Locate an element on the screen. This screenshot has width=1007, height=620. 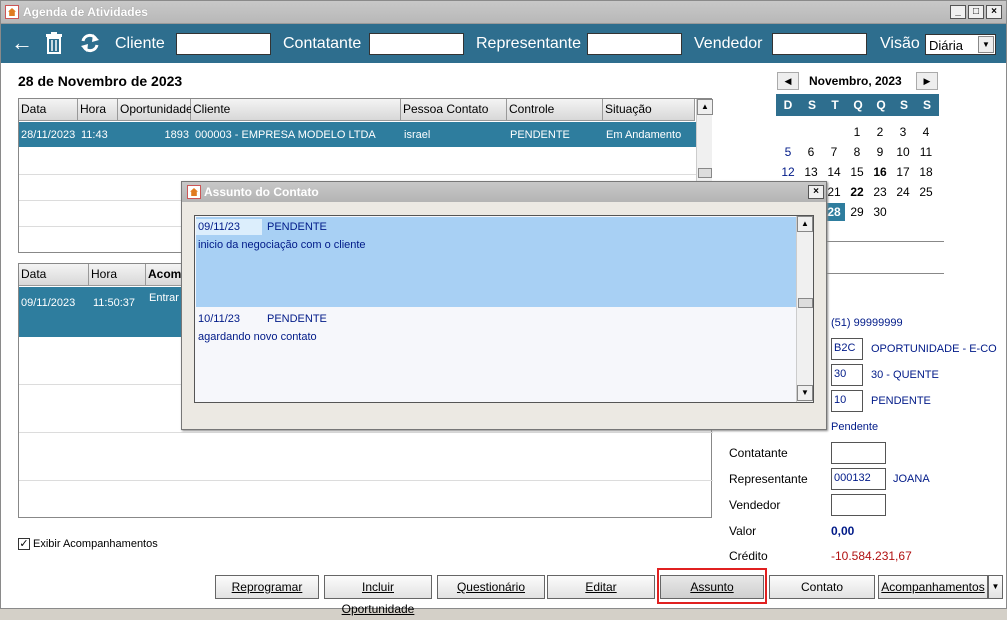
grid1-header-hora: Hora is located at coordinates (98, 110).